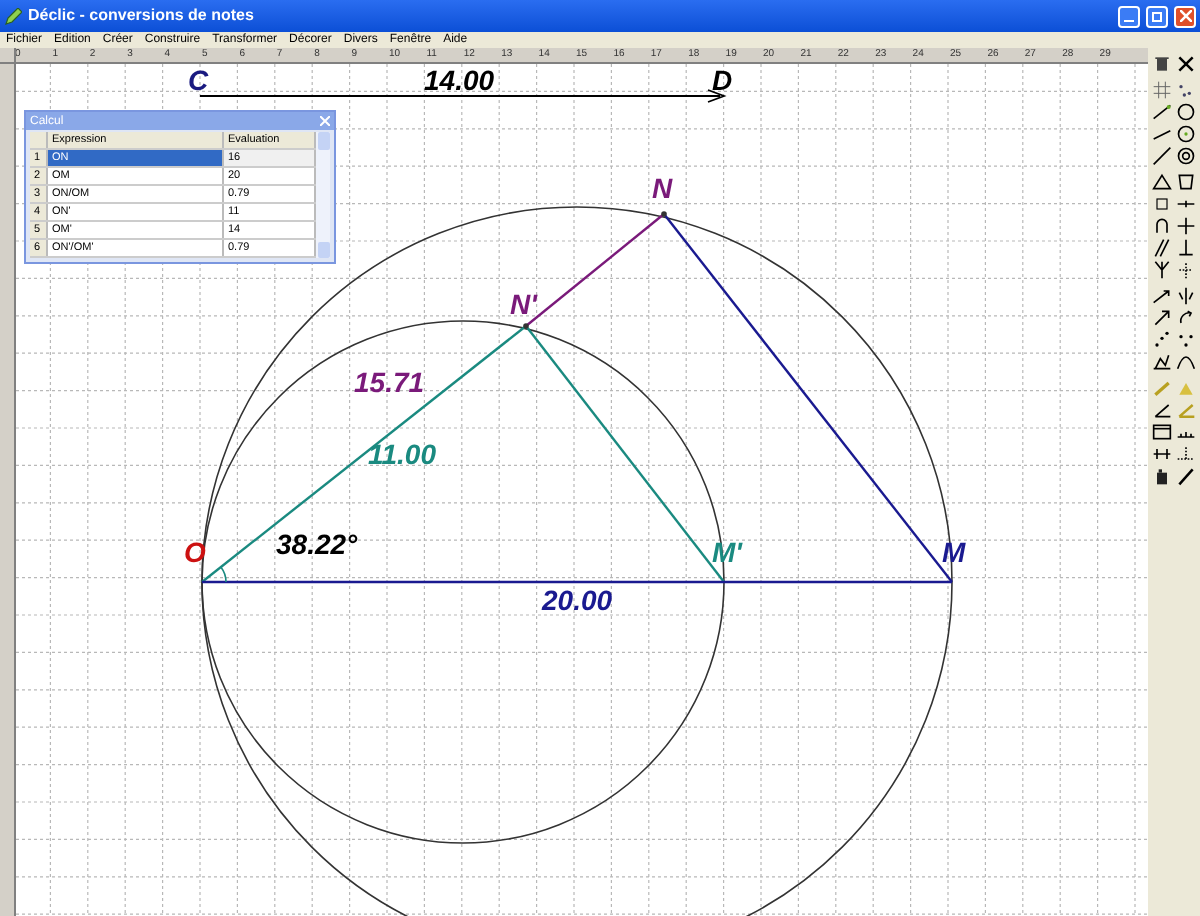 The width and height of the screenshot is (1200, 916). I want to click on parallel-lines-icon, so click(1162, 247).